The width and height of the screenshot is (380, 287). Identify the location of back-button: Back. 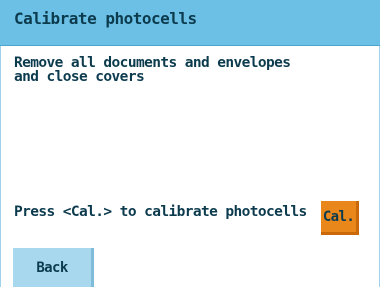
(53, 267).